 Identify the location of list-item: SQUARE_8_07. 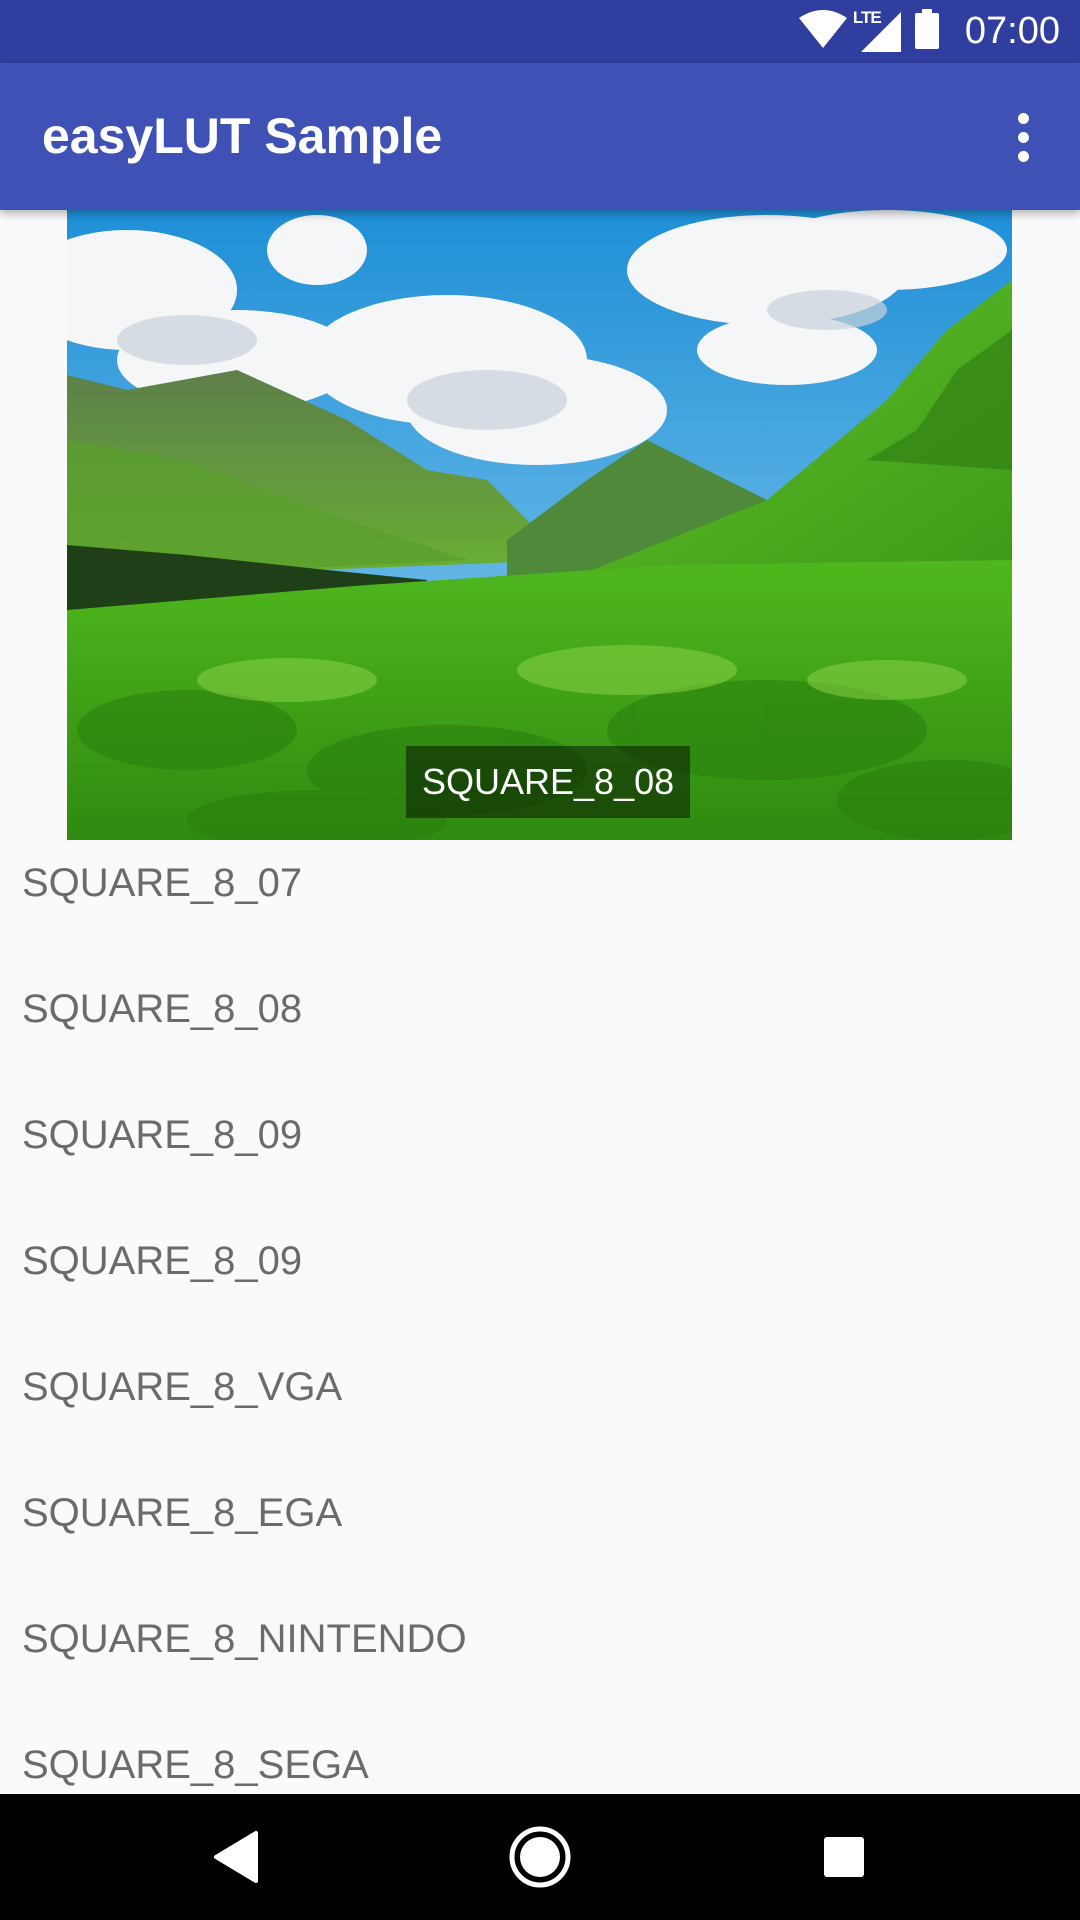
(540, 883).